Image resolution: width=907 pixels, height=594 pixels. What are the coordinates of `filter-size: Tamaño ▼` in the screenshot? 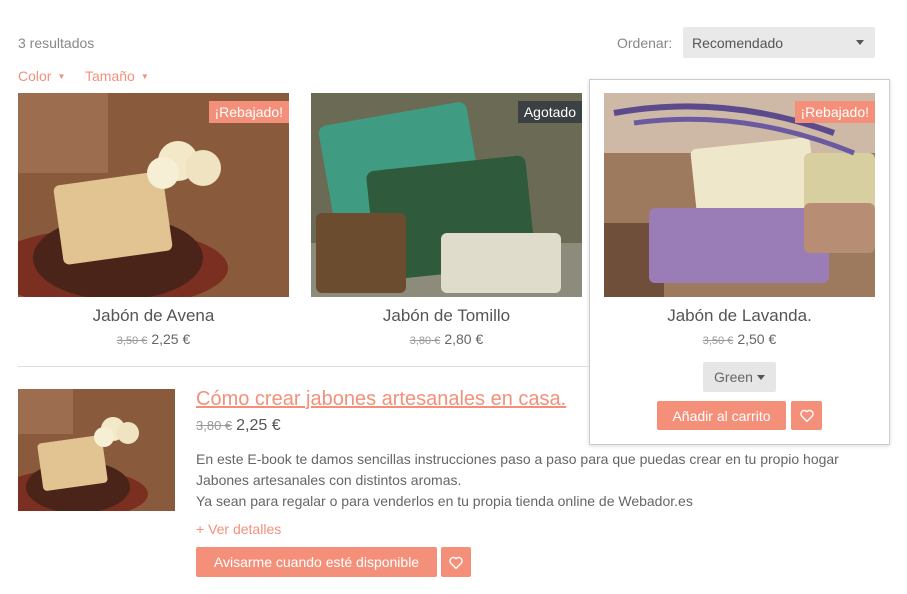 It's located at (117, 76).